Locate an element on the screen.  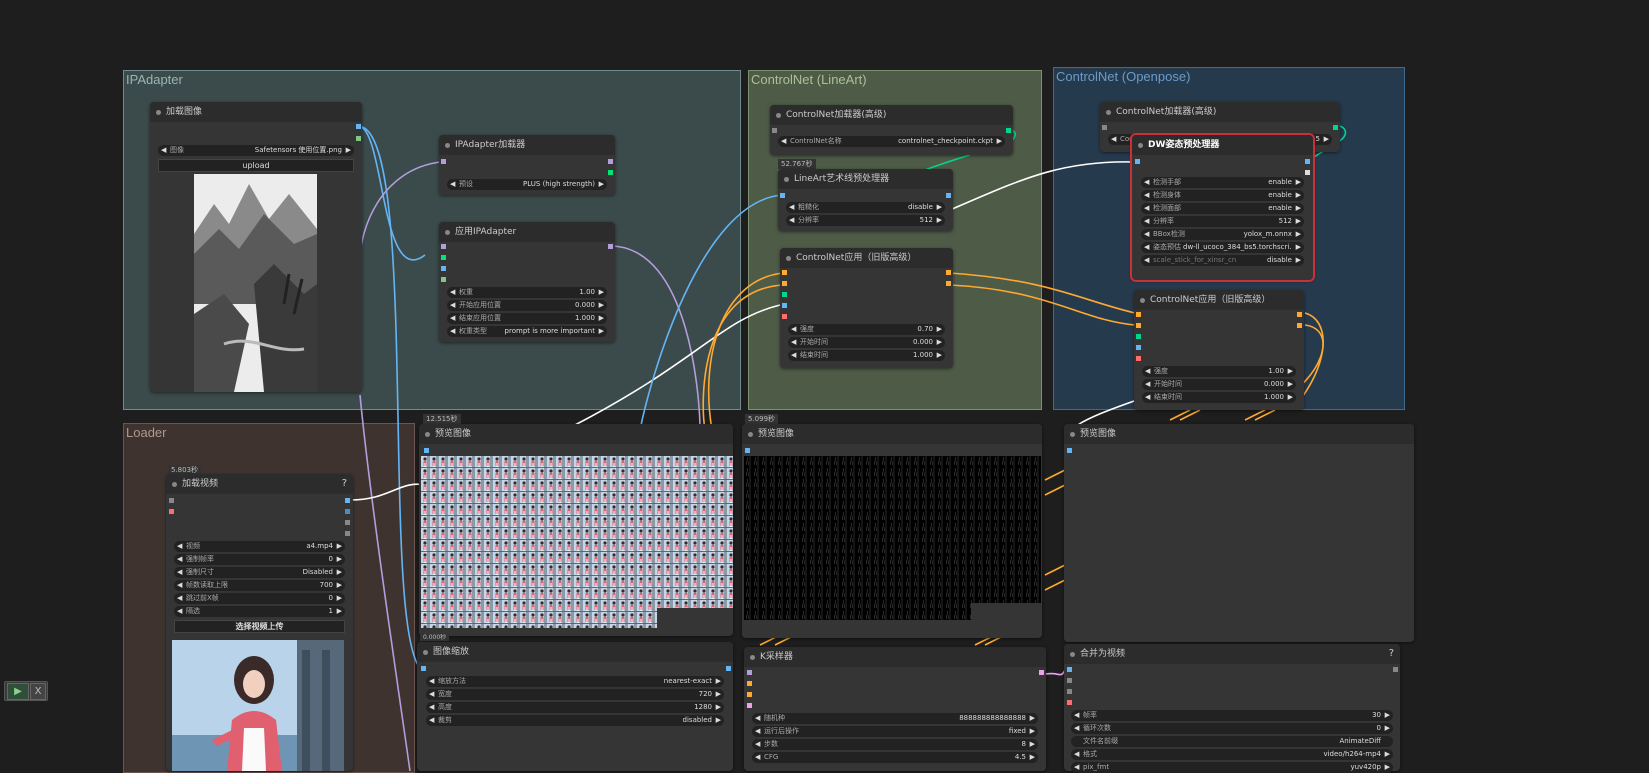
node-header: LineArt艺术线预处理器 is located at coordinates (865, 179).